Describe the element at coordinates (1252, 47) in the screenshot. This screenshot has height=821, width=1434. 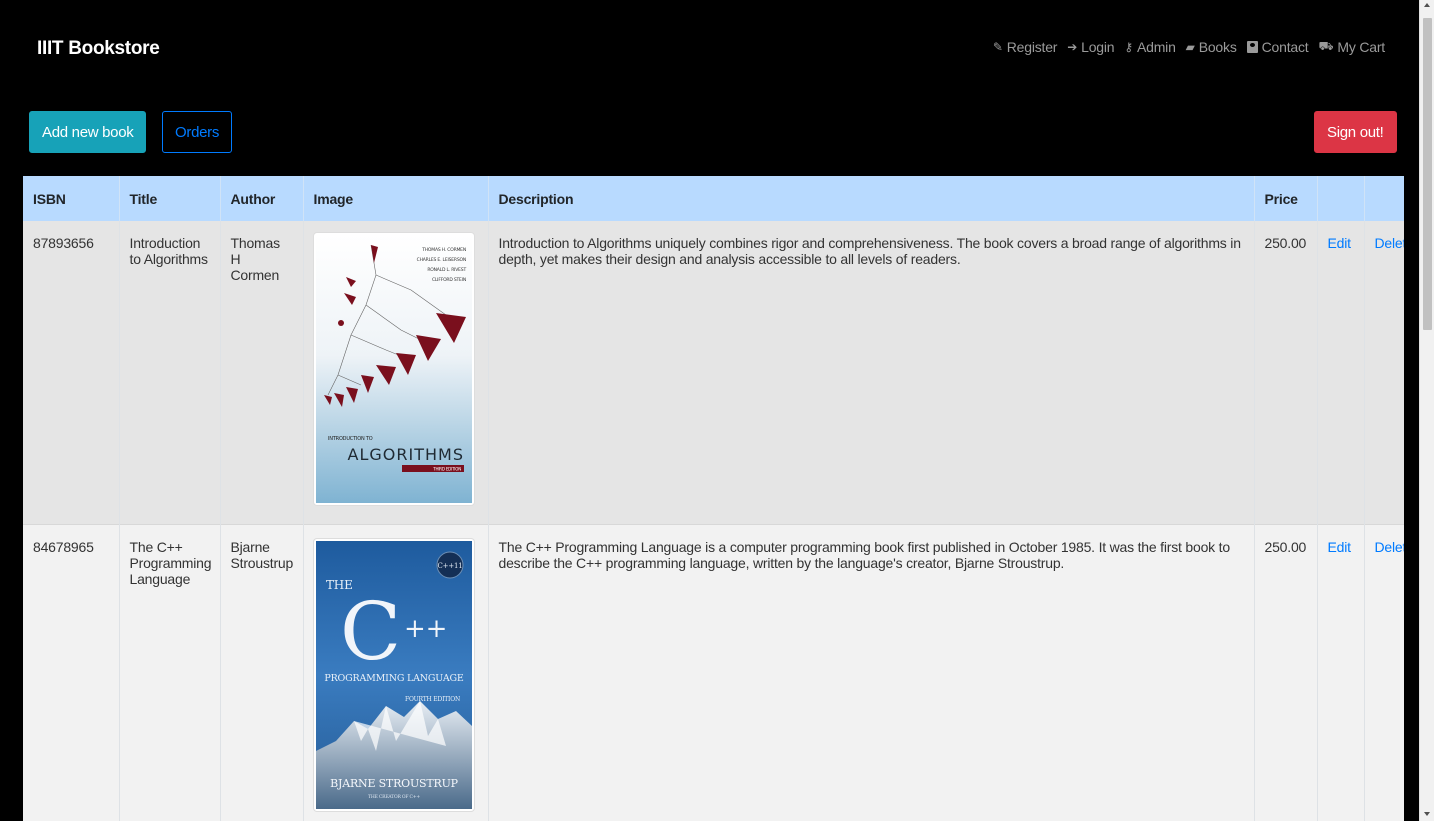
I see `contact-card-icon` at that location.